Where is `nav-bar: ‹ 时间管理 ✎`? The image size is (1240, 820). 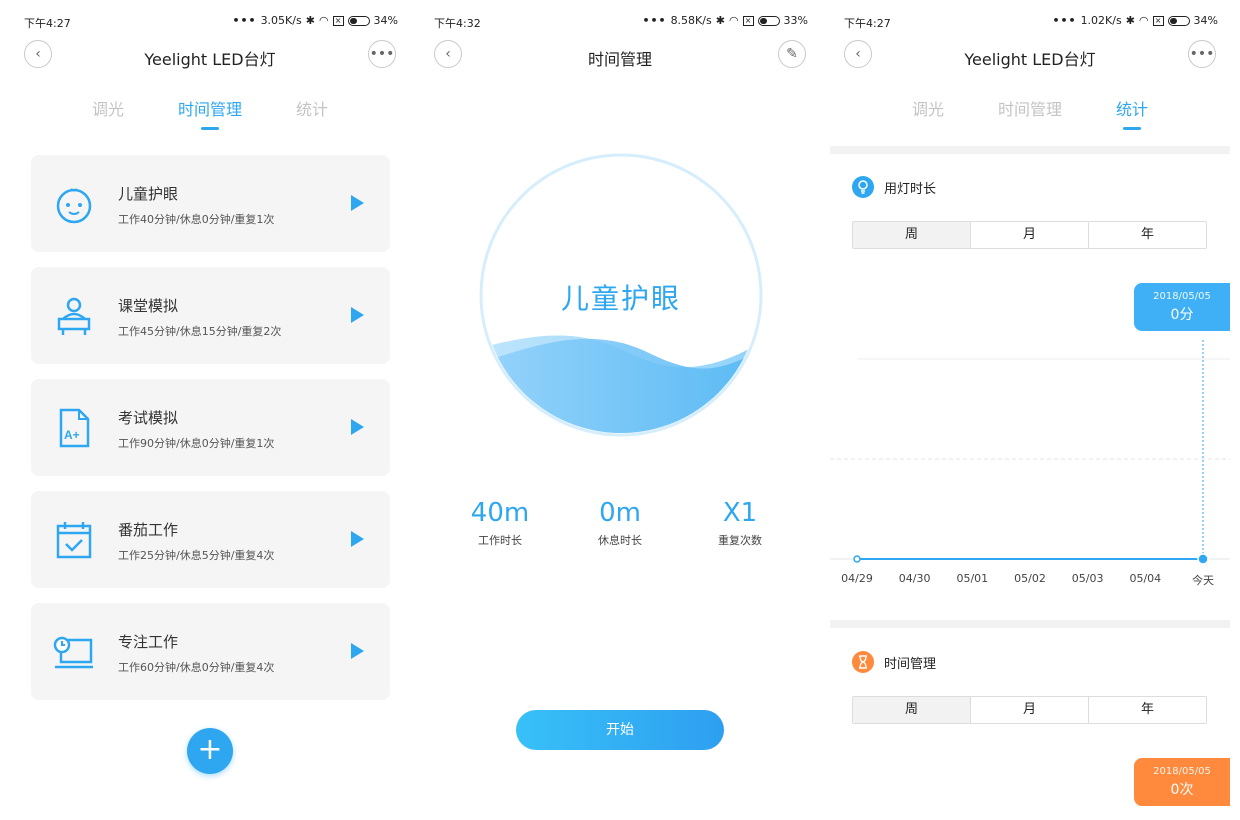
nav-bar: ‹ 时间管理 ✎ is located at coordinates (620, 56).